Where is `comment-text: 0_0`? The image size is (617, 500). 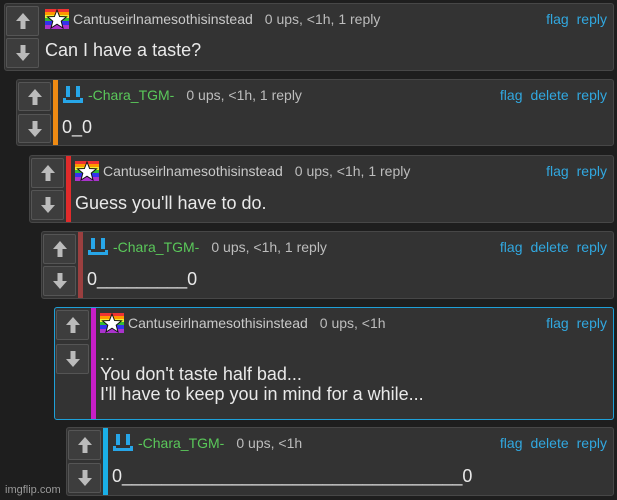
comment-text: 0_0 is located at coordinates (77, 127).